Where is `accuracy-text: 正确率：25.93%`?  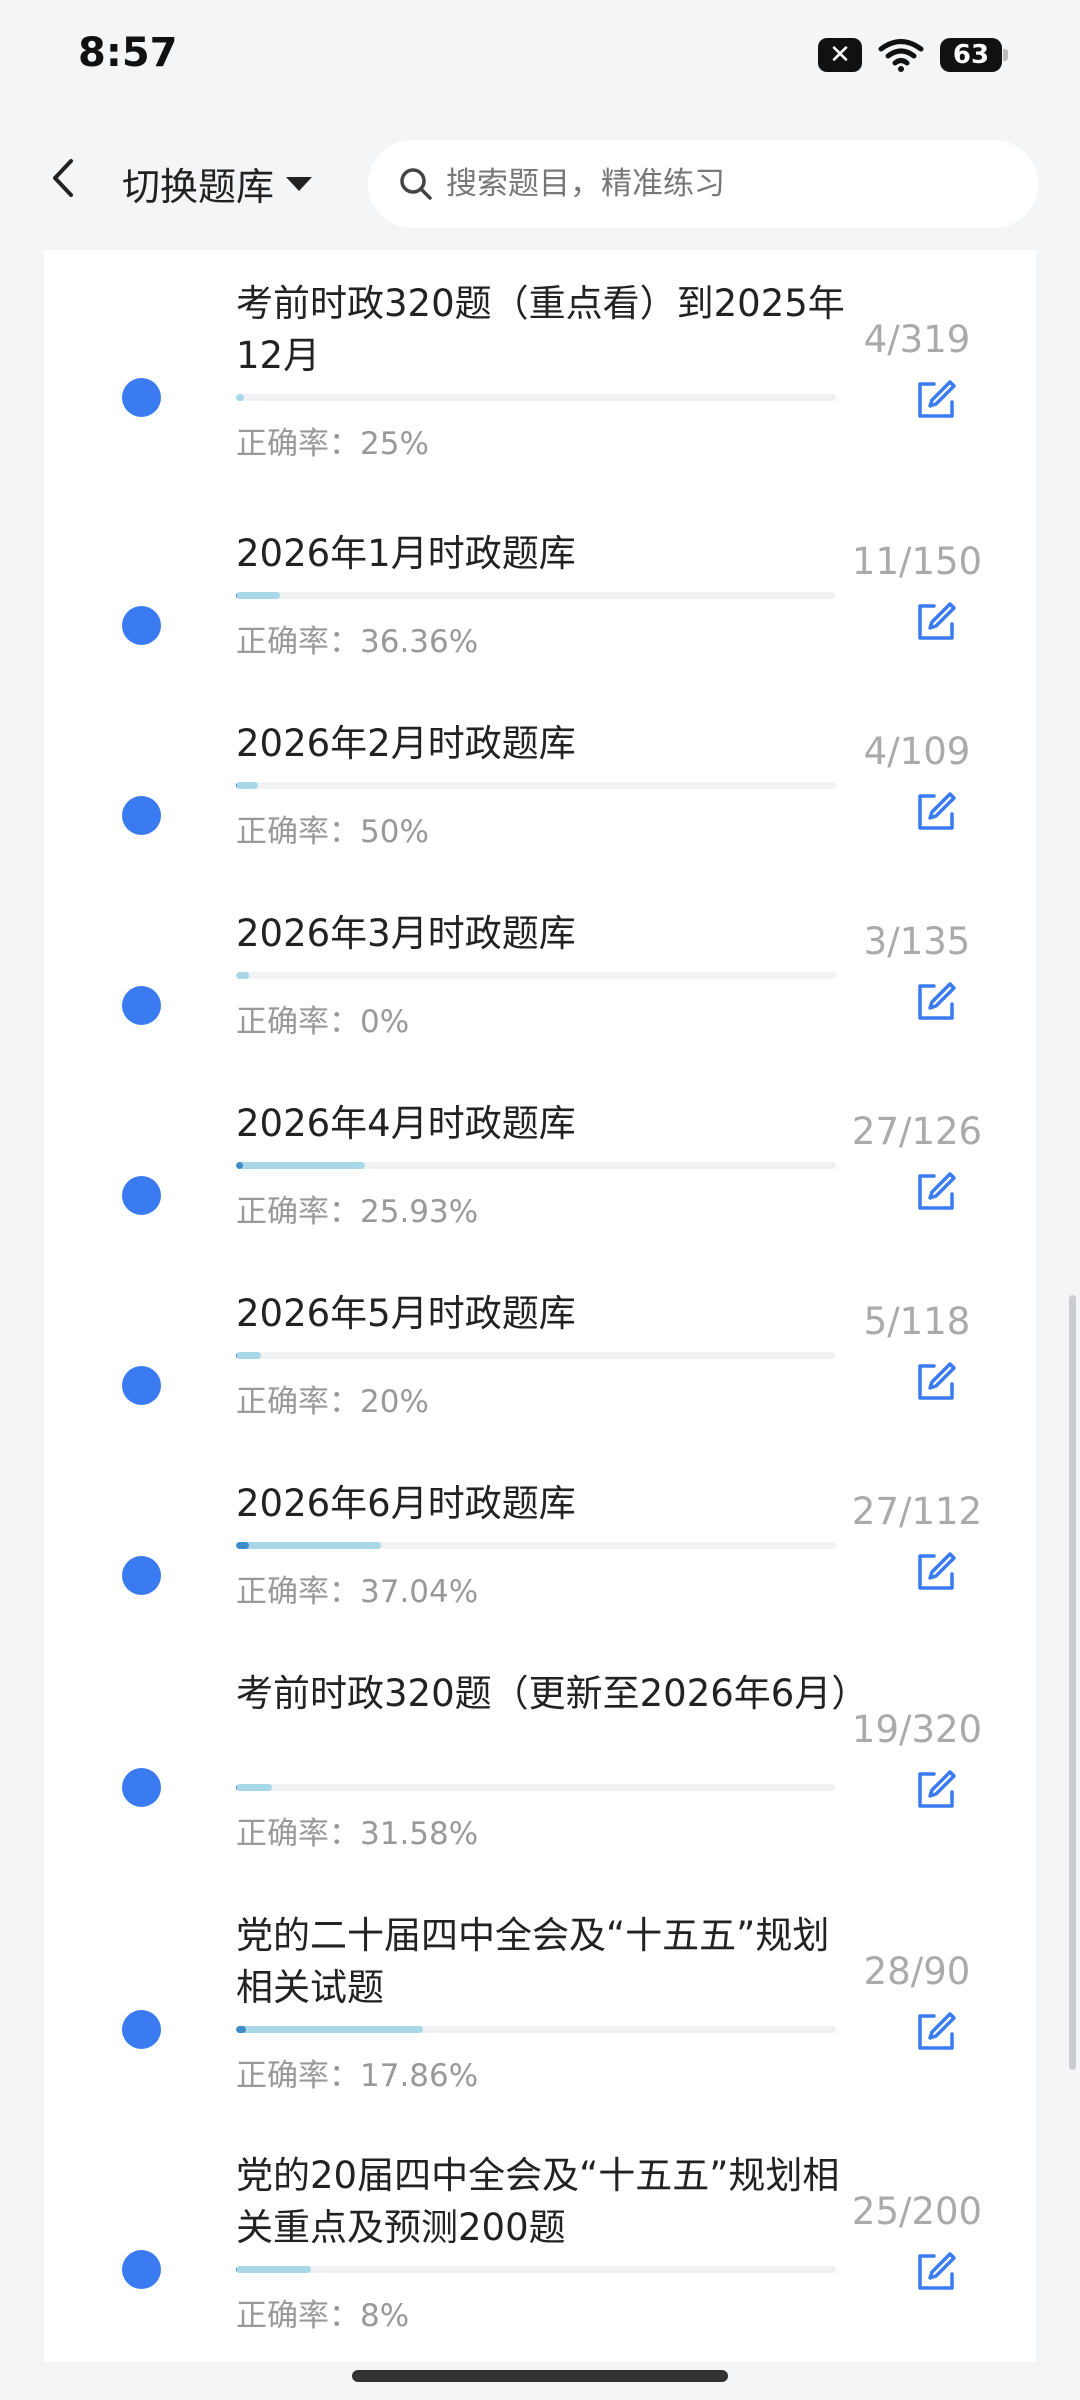
accuracy-text: 正确率：25.93% is located at coordinates (357, 1212).